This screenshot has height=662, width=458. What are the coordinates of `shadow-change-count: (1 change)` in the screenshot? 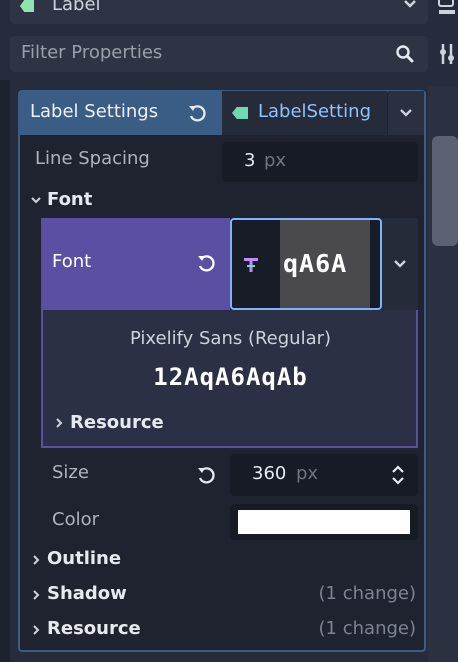 It's located at (367, 593).